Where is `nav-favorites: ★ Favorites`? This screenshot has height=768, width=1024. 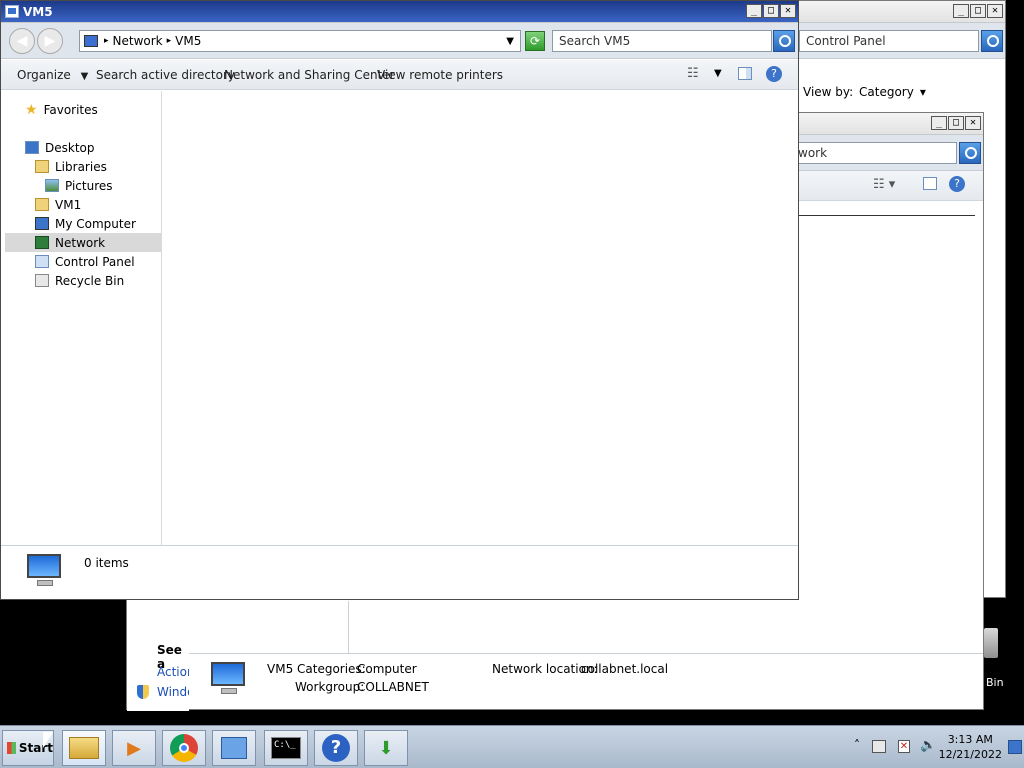
nav-favorites: ★ Favorites is located at coordinates (61, 109).